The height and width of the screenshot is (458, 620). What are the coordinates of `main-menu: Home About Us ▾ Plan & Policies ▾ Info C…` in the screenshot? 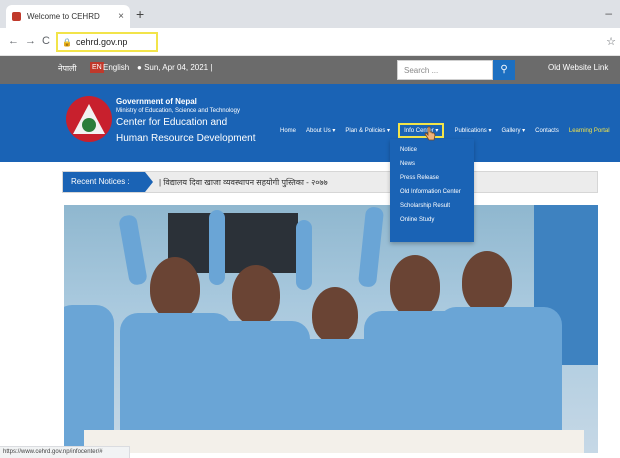 It's located at (450, 130).